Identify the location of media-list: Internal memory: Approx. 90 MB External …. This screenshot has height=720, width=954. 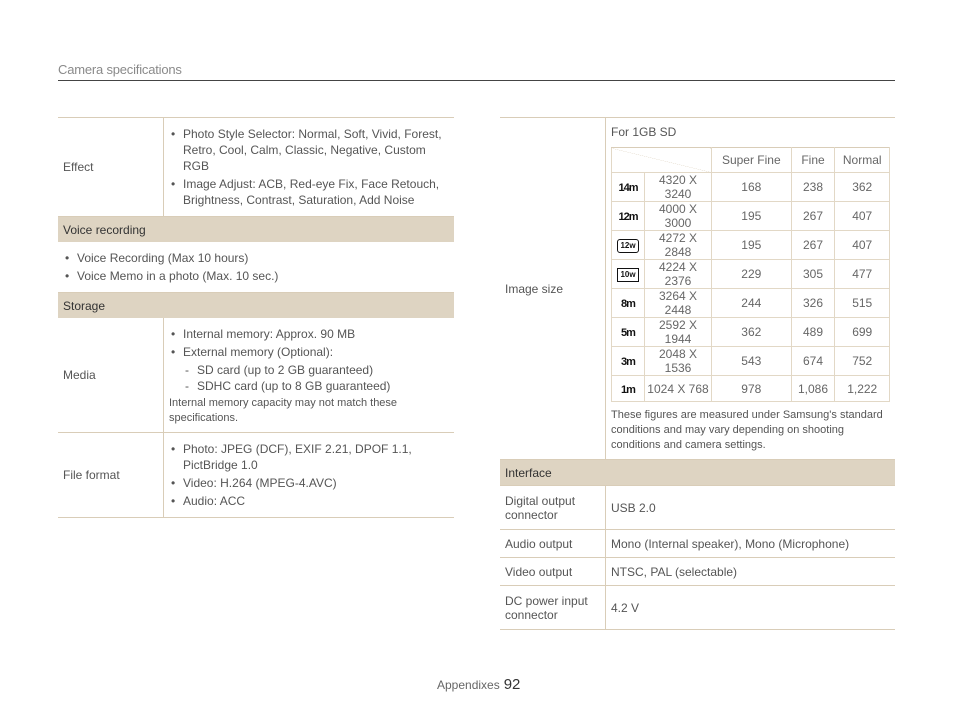
(309, 343).